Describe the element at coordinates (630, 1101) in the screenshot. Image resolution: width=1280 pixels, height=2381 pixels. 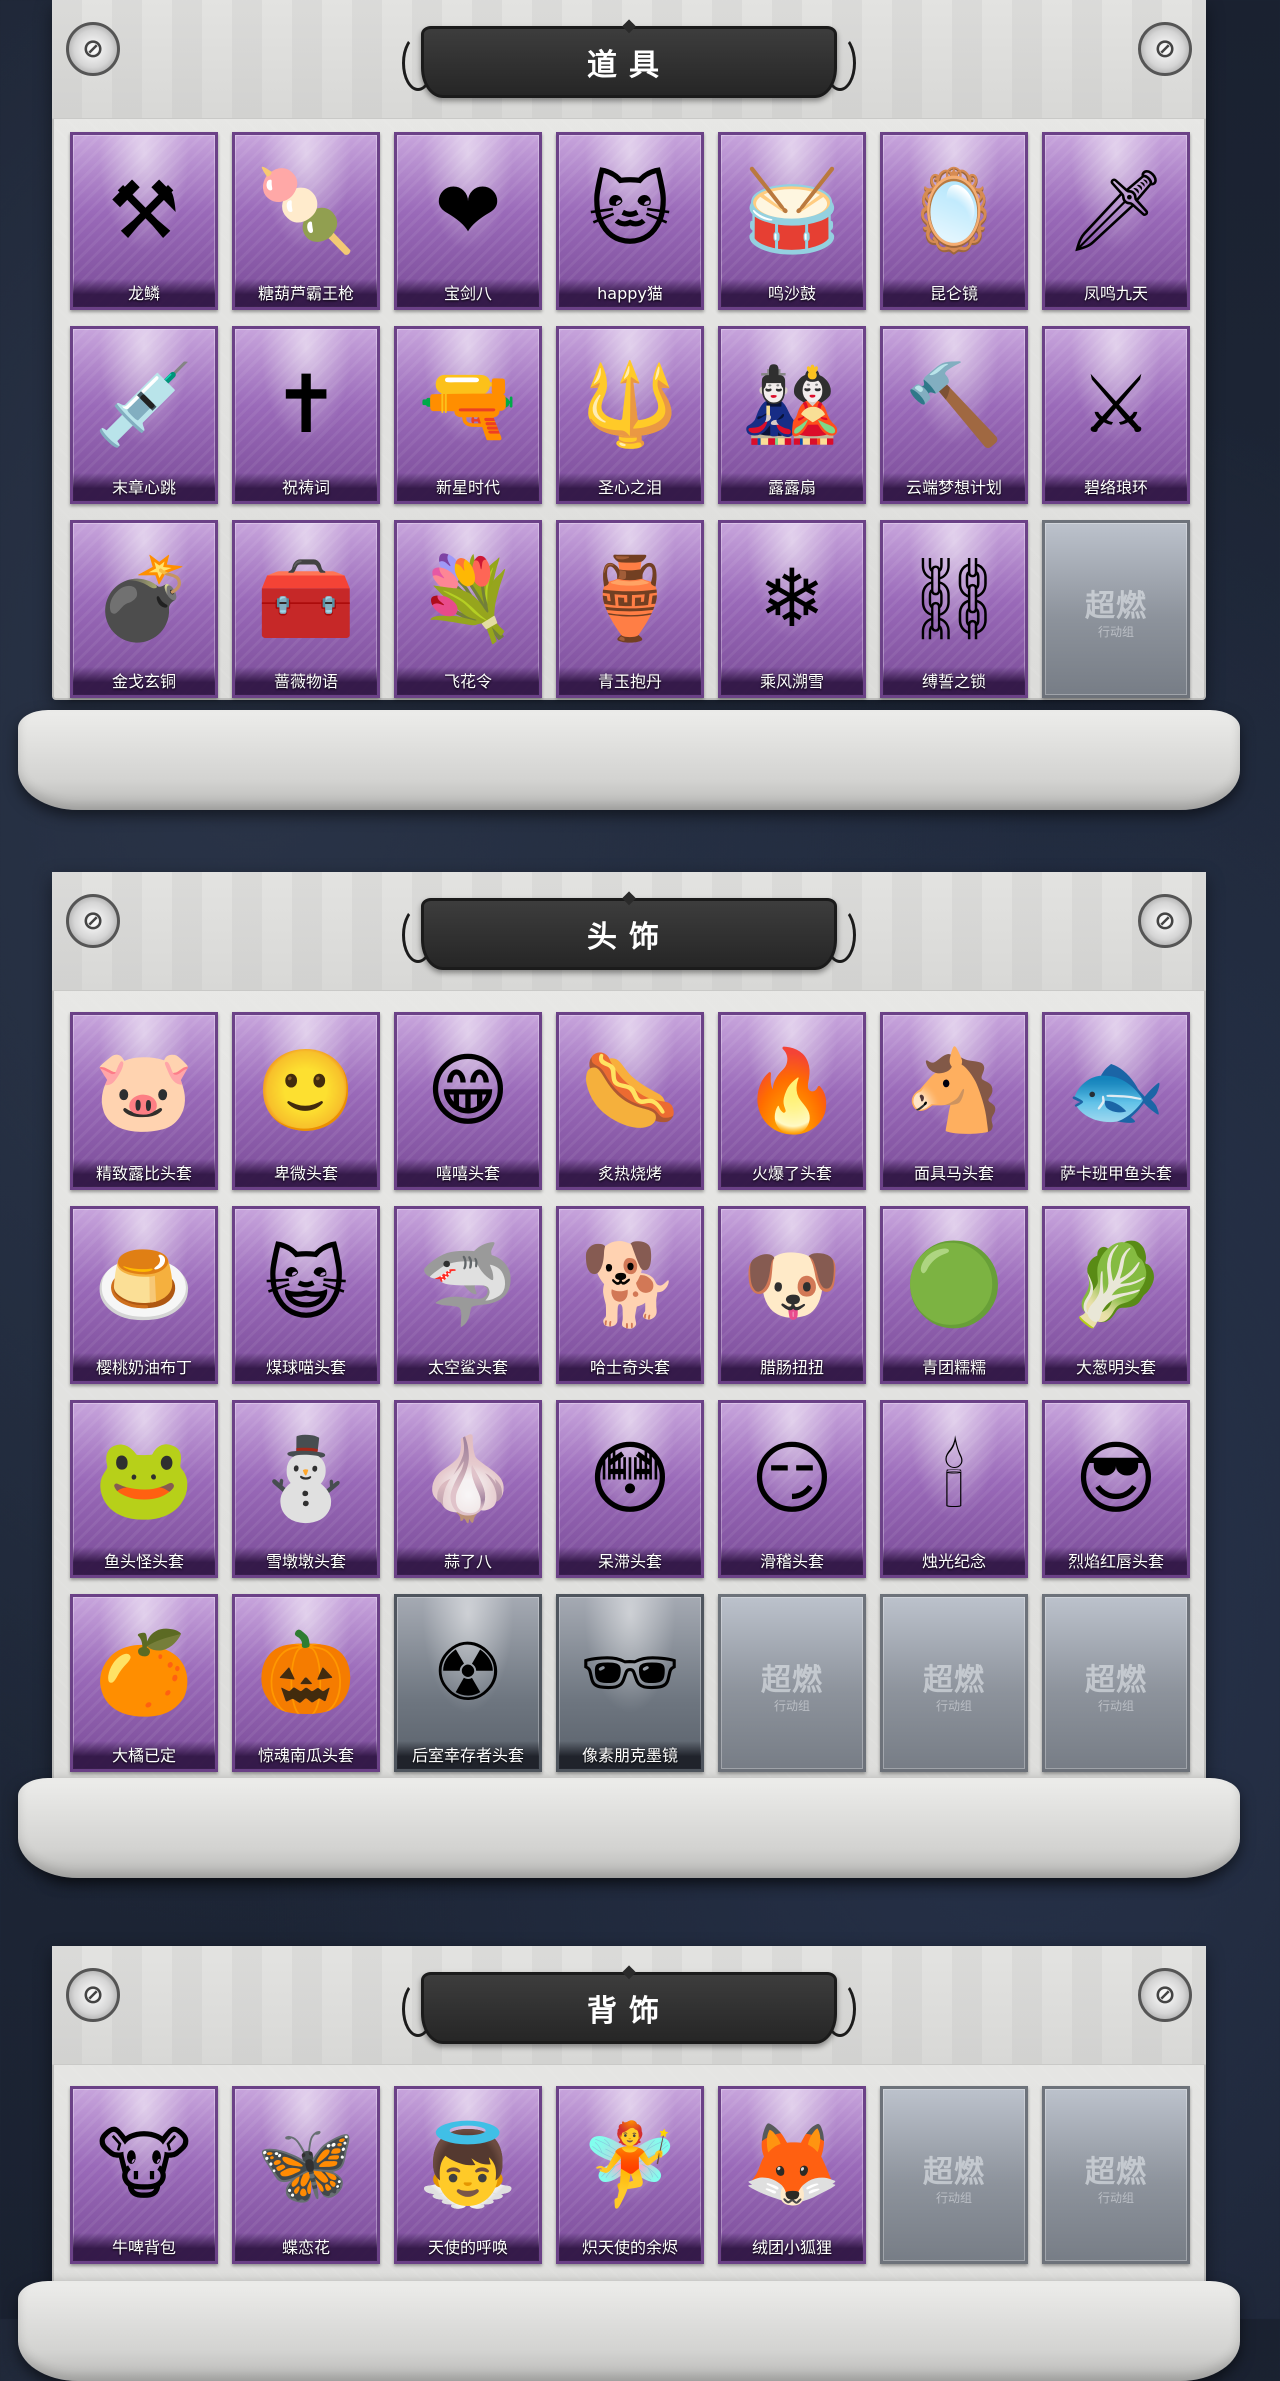
I see `item-card: 🌭 炙热烧烤` at that location.